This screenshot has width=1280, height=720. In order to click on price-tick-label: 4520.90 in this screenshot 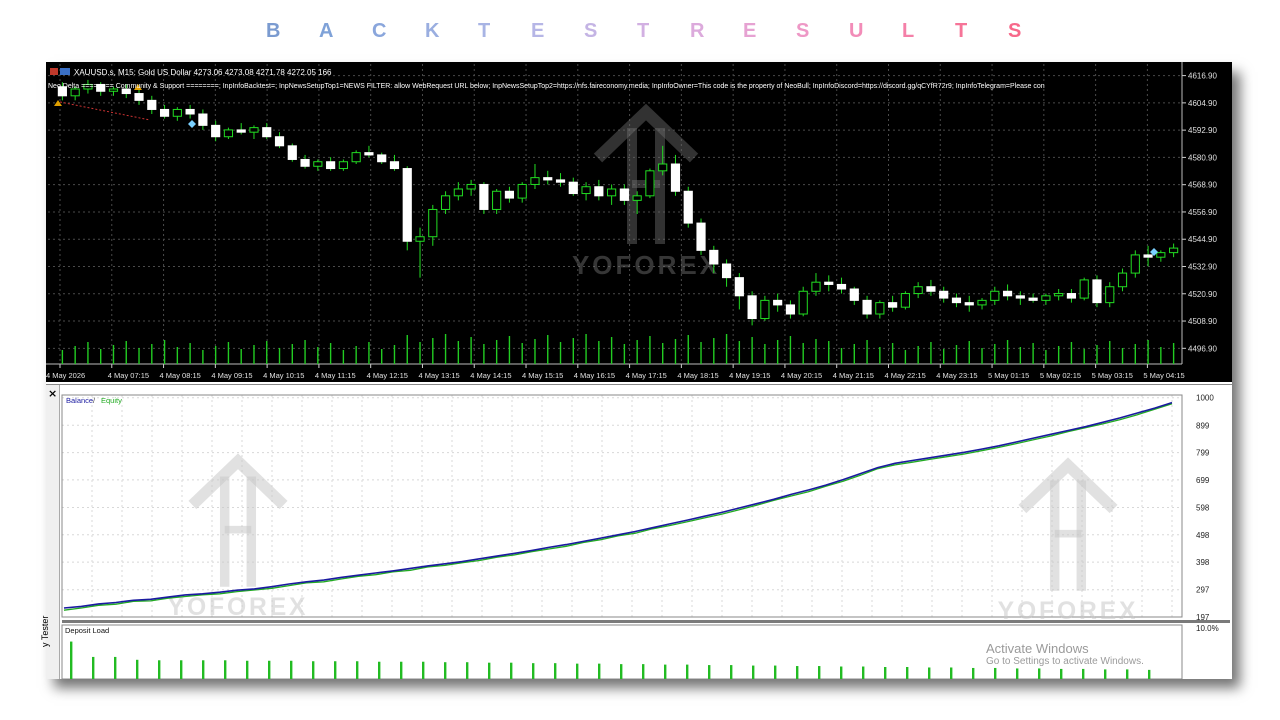, I will do `click(1202, 294)`.